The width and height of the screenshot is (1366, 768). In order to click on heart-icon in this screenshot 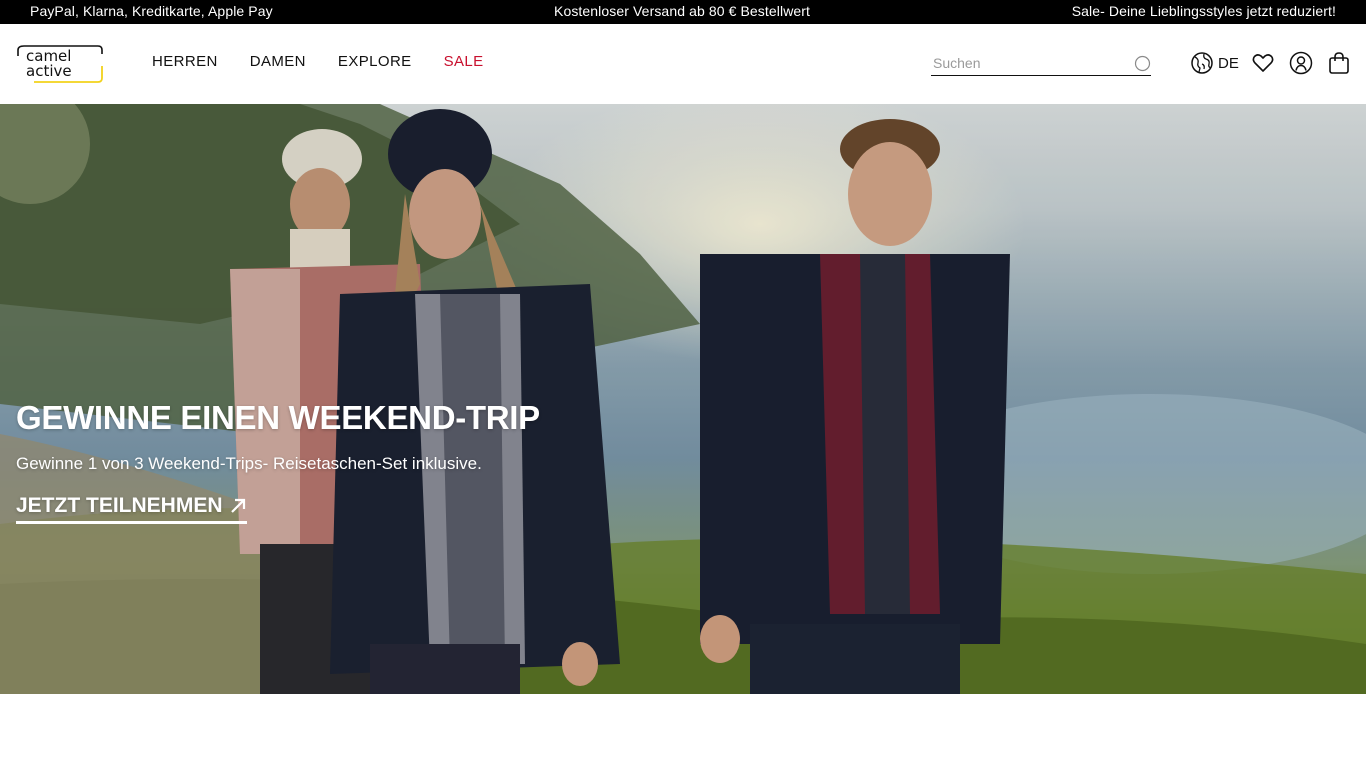, I will do `click(1263, 63)`.